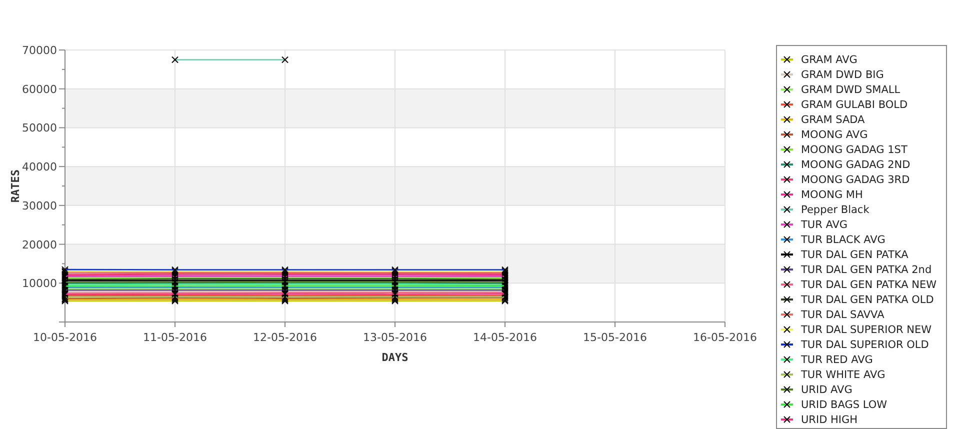 The image size is (975, 429). I want to click on legend-label: GRAM DWD BIG, so click(842, 74).